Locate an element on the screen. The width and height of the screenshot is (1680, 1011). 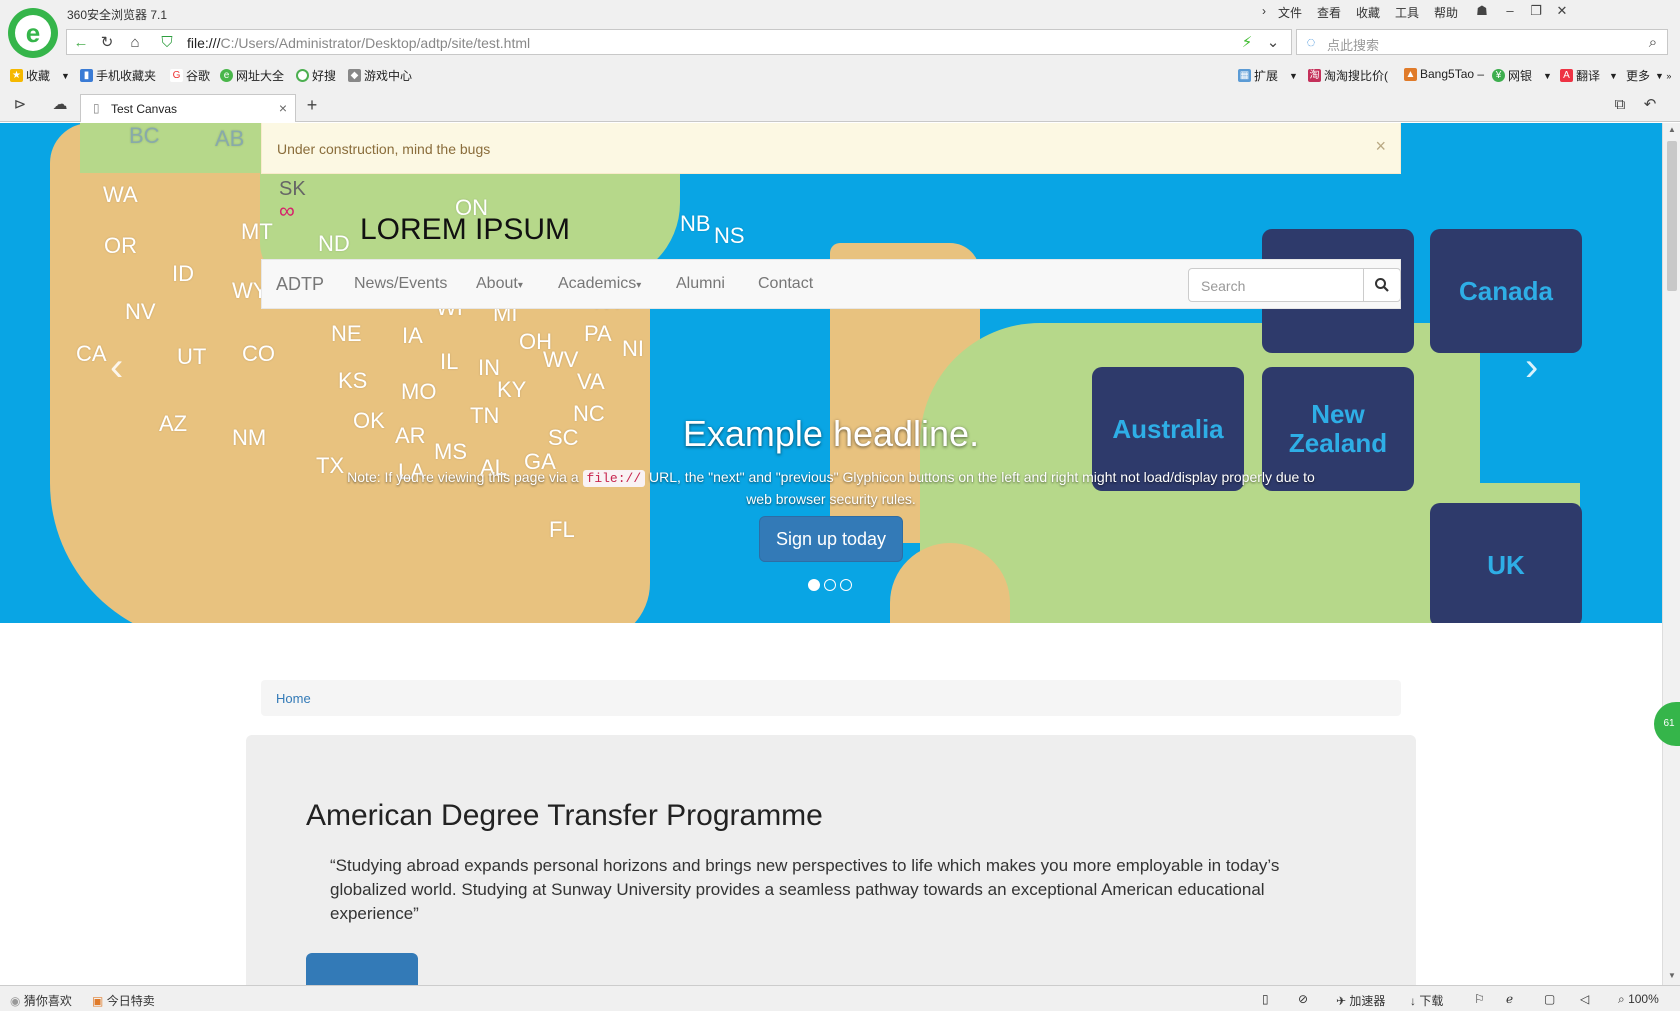
ext-taotao: 淘淘淘搜比价( is located at coordinates (1348, 75).